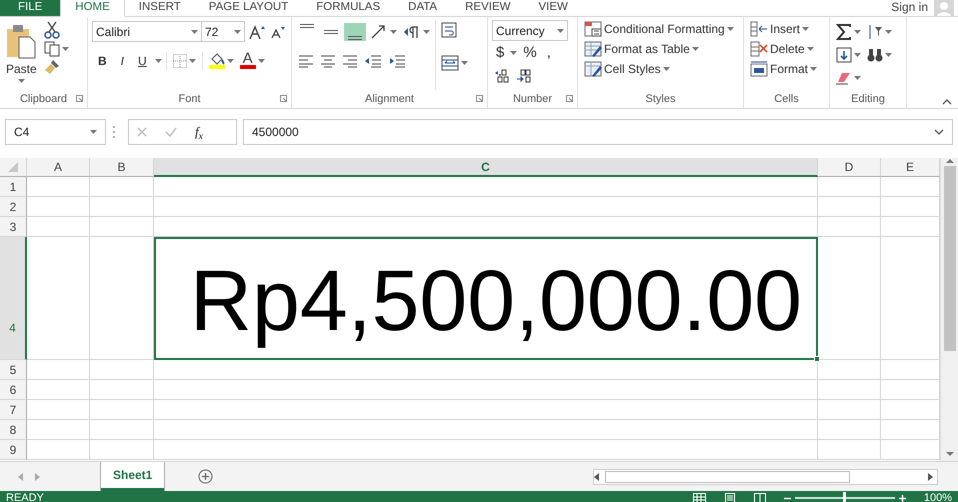 The width and height of the screenshot is (958, 502). I want to click on delete-cells-button: Delete, so click(784, 49).